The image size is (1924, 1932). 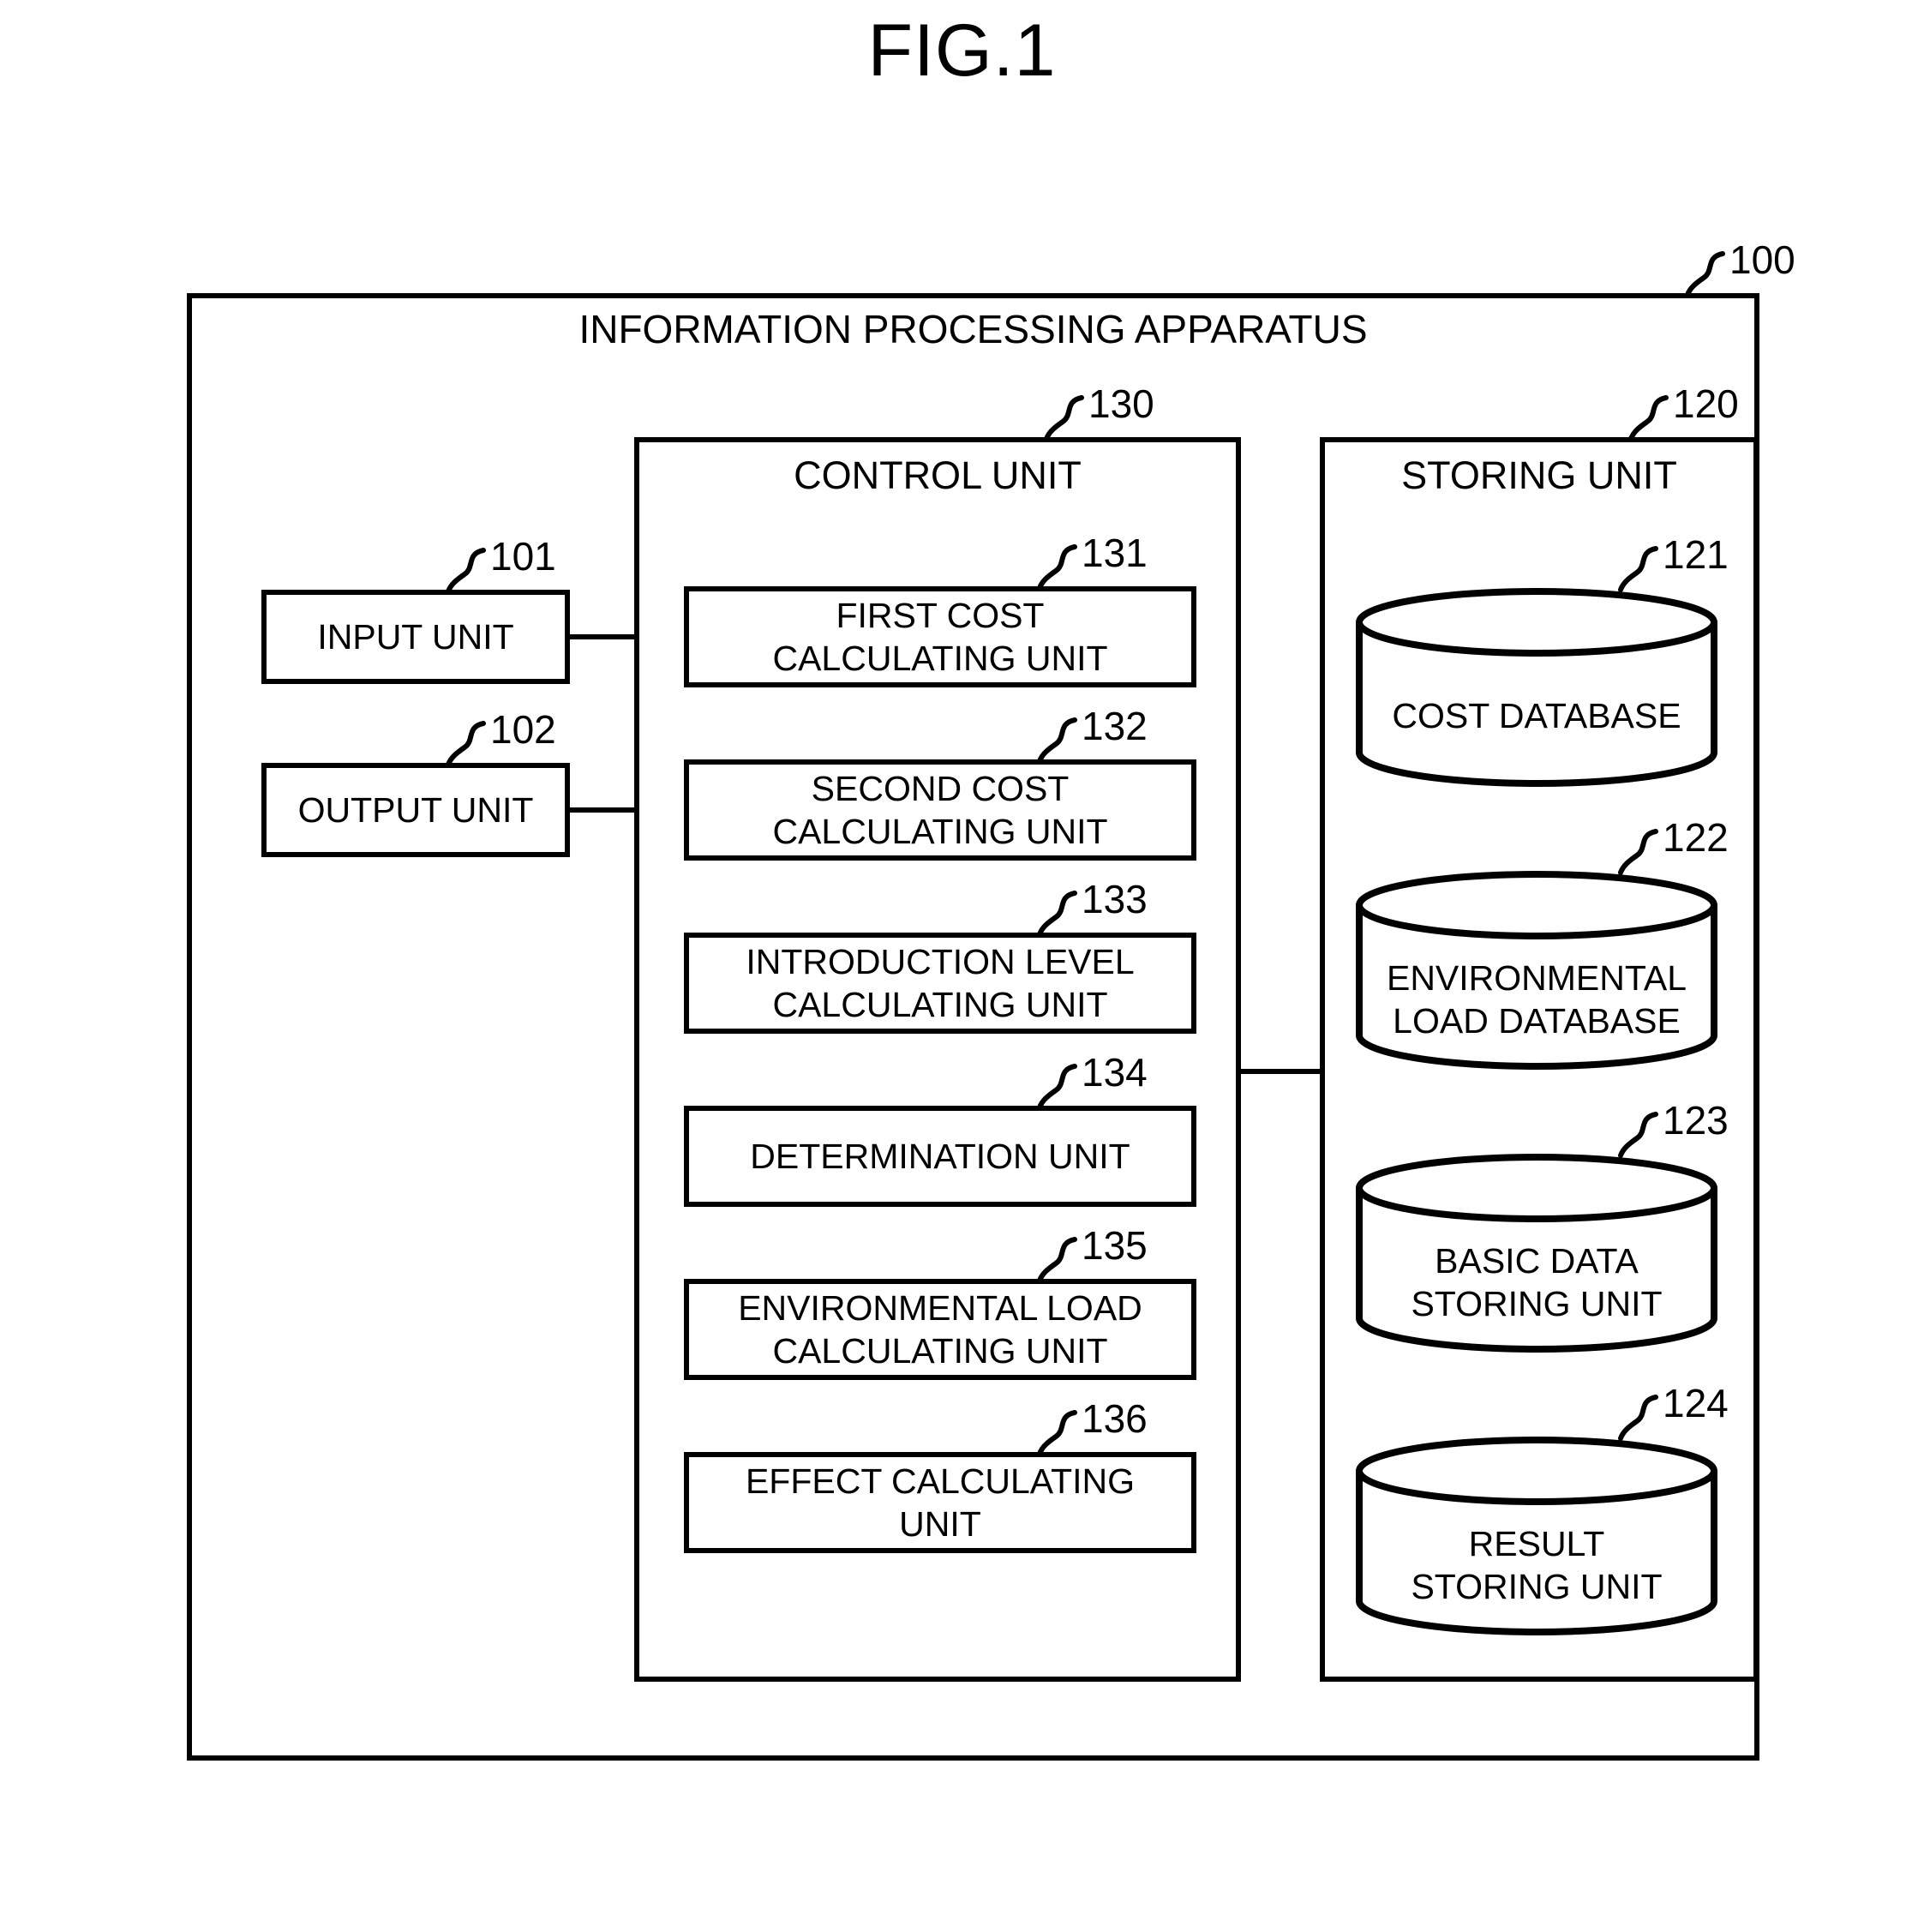 I want to click on ref-135: 135, so click(x=1115, y=1245).